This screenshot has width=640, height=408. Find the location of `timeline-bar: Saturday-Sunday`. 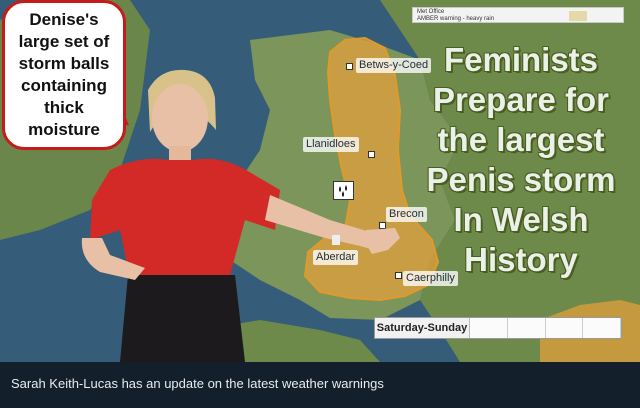

timeline-bar: Saturday-Sunday is located at coordinates (498, 328).